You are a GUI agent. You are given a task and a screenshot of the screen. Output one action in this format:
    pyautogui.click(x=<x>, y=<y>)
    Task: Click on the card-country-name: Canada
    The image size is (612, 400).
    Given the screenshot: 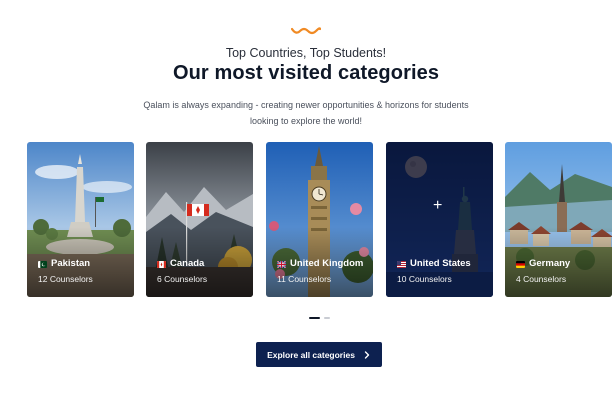 What is the action you would take?
    pyautogui.click(x=187, y=263)
    